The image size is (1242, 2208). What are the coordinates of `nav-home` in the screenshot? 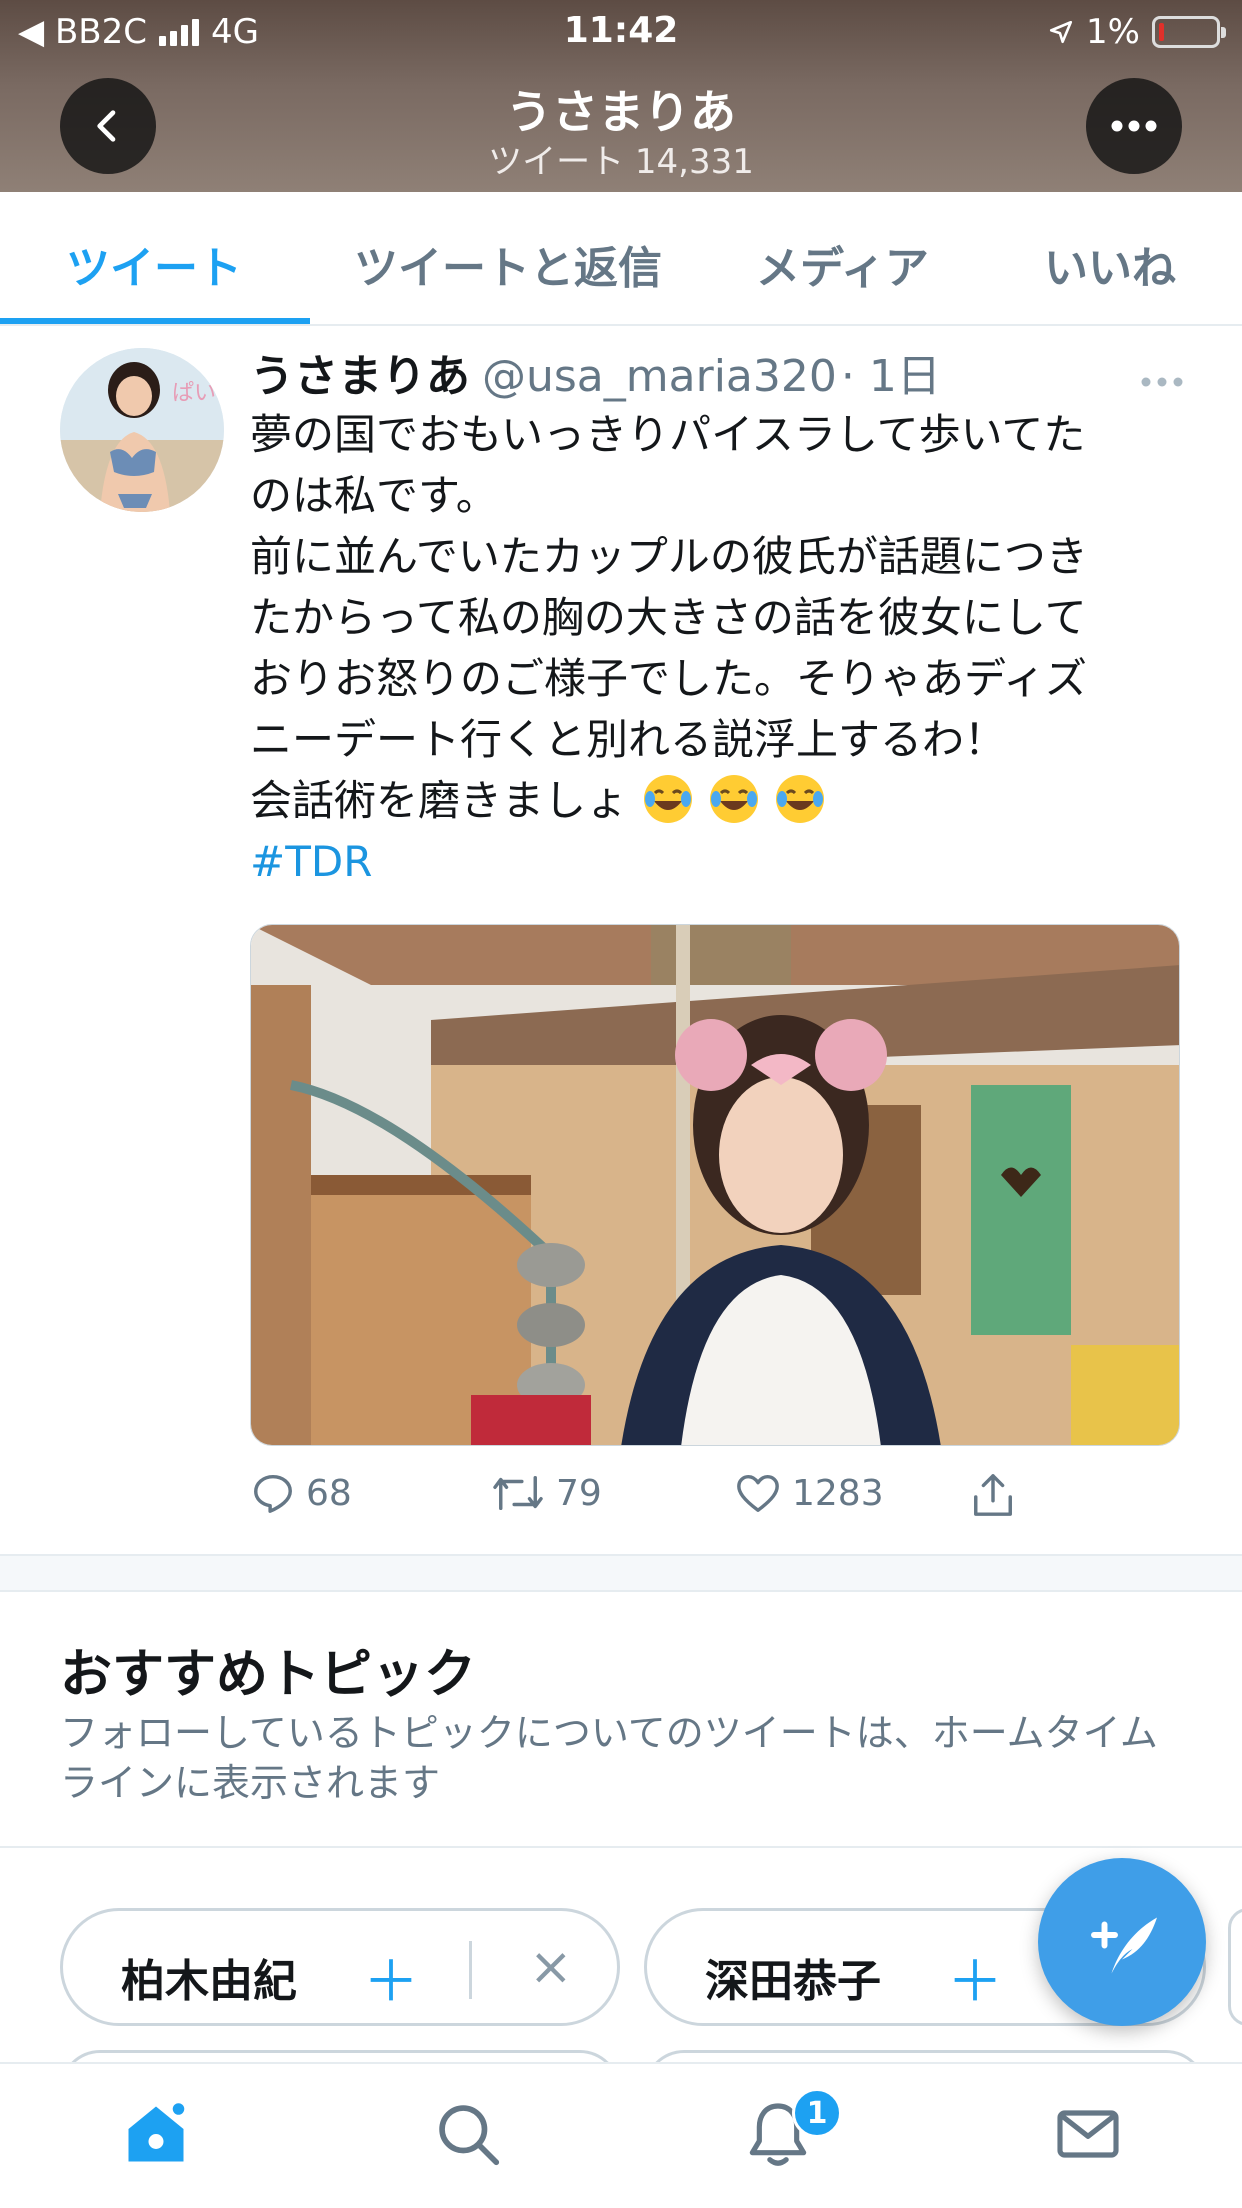 It's located at (156, 2134).